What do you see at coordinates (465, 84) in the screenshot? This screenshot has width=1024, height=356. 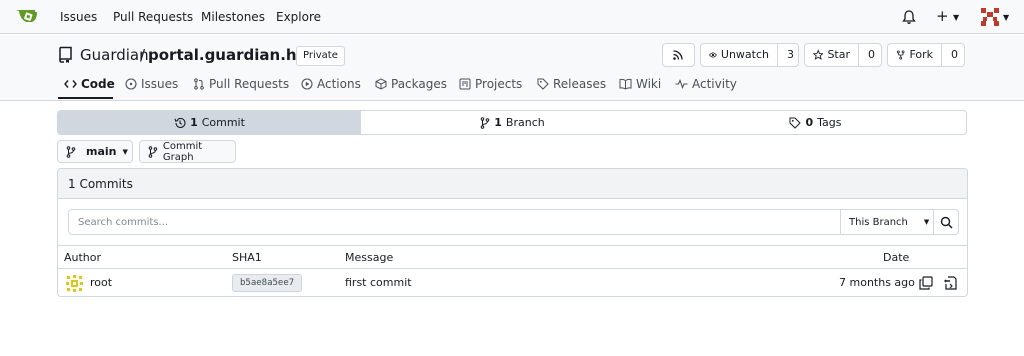 I see `project-icon` at bounding box center [465, 84].